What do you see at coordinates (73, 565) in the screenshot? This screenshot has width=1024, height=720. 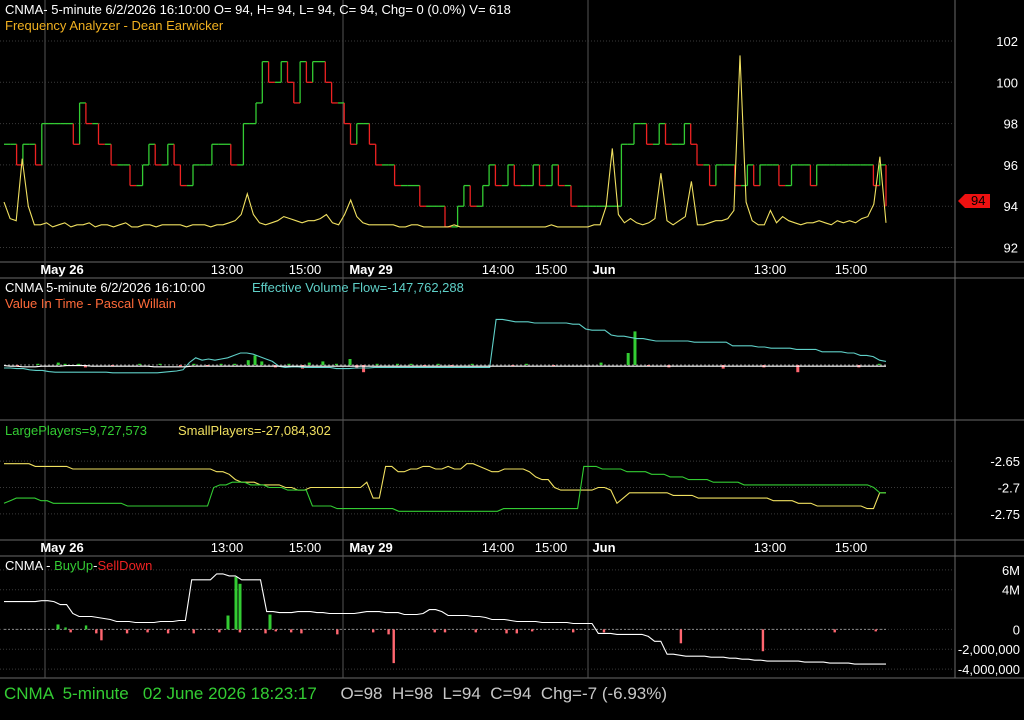 I see `buyup-label: BuyUp` at bounding box center [73, 565].